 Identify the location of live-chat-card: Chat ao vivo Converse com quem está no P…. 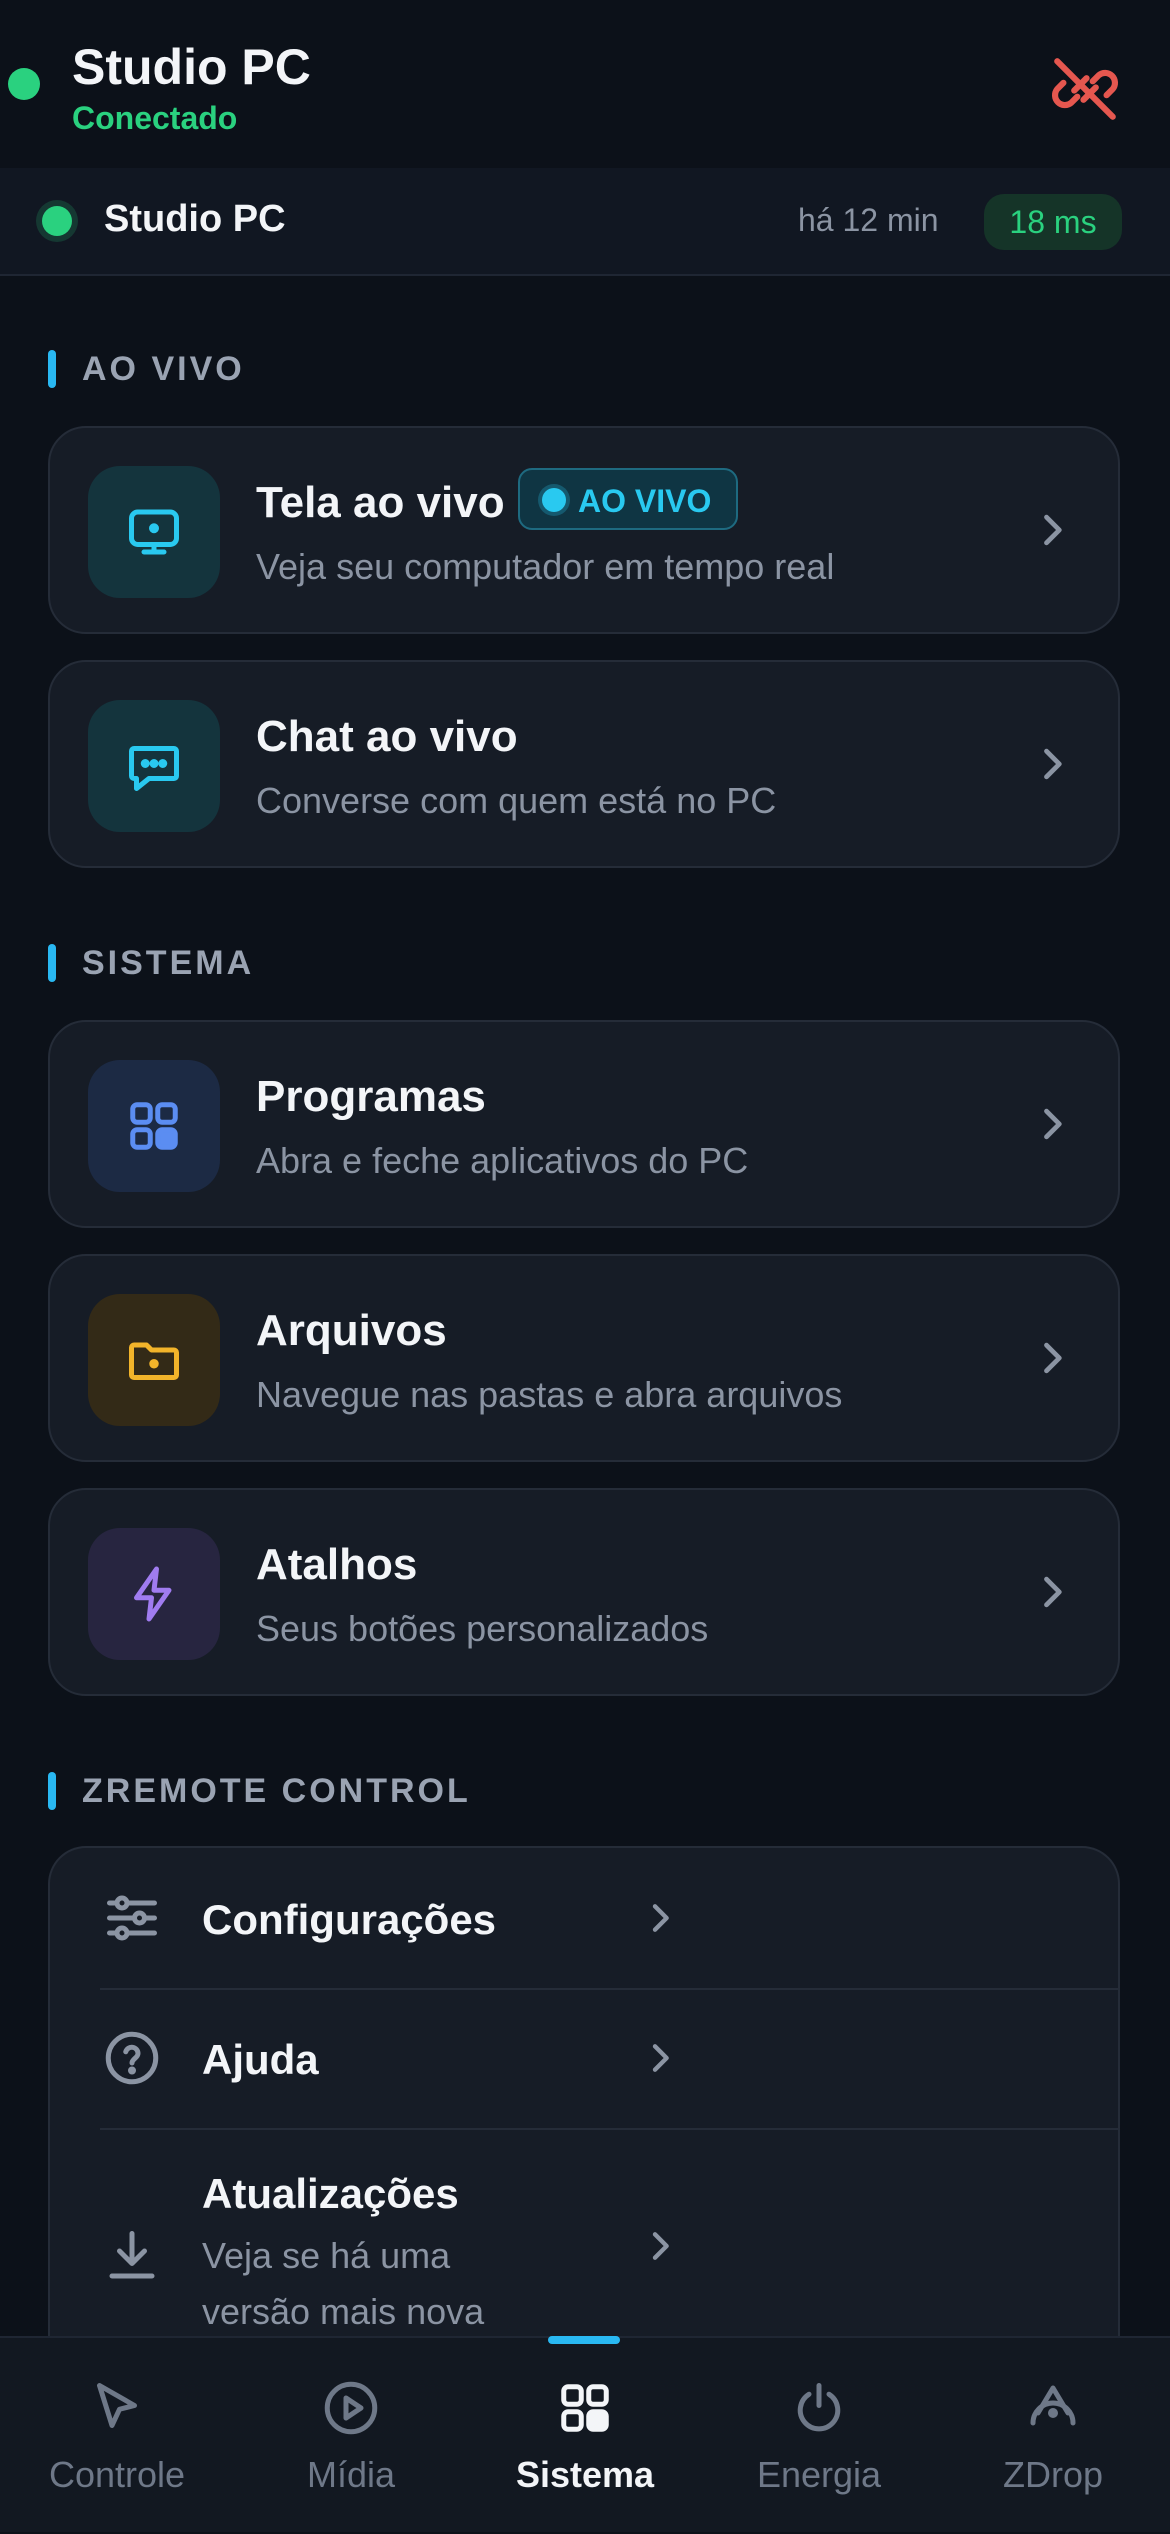
(584, 764).